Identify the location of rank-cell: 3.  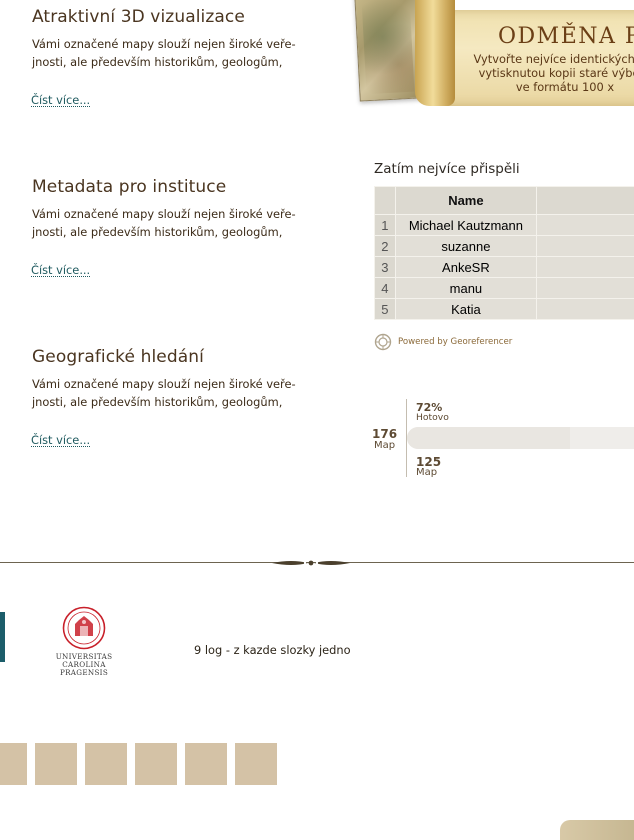
(385, 267).